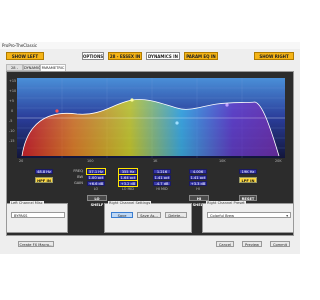 The width and height of the screenshot is (320, 300). Describe the element at coordinates (93, 56) in the screenshot. I see `options-button: OPTIONS` at that location.